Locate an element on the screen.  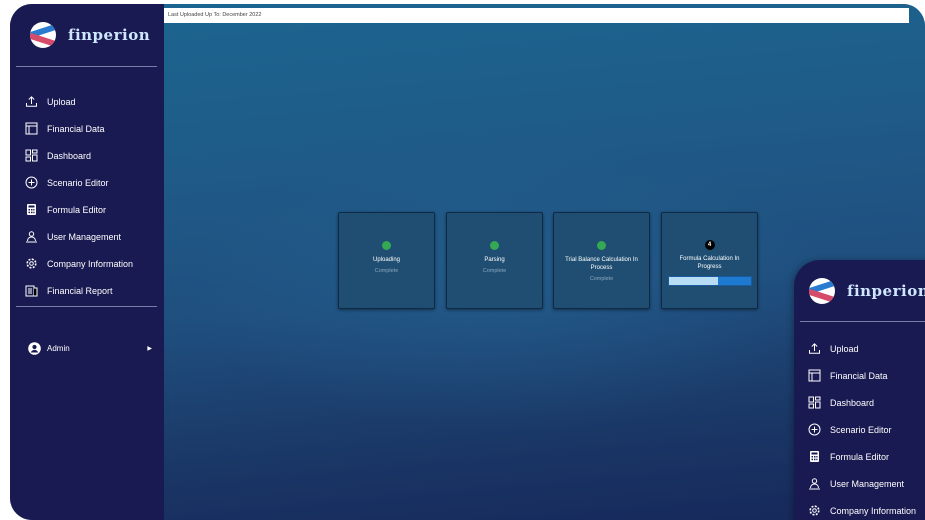
step-card-formula-calculation: 4 Formula Calculation In Progress is located at coordinates (709, 260).